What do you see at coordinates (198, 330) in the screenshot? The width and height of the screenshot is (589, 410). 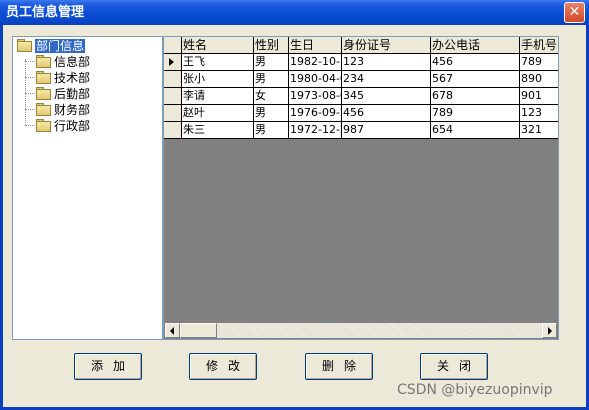 I see `scroll-thumb` at bounding box center [198, 330].